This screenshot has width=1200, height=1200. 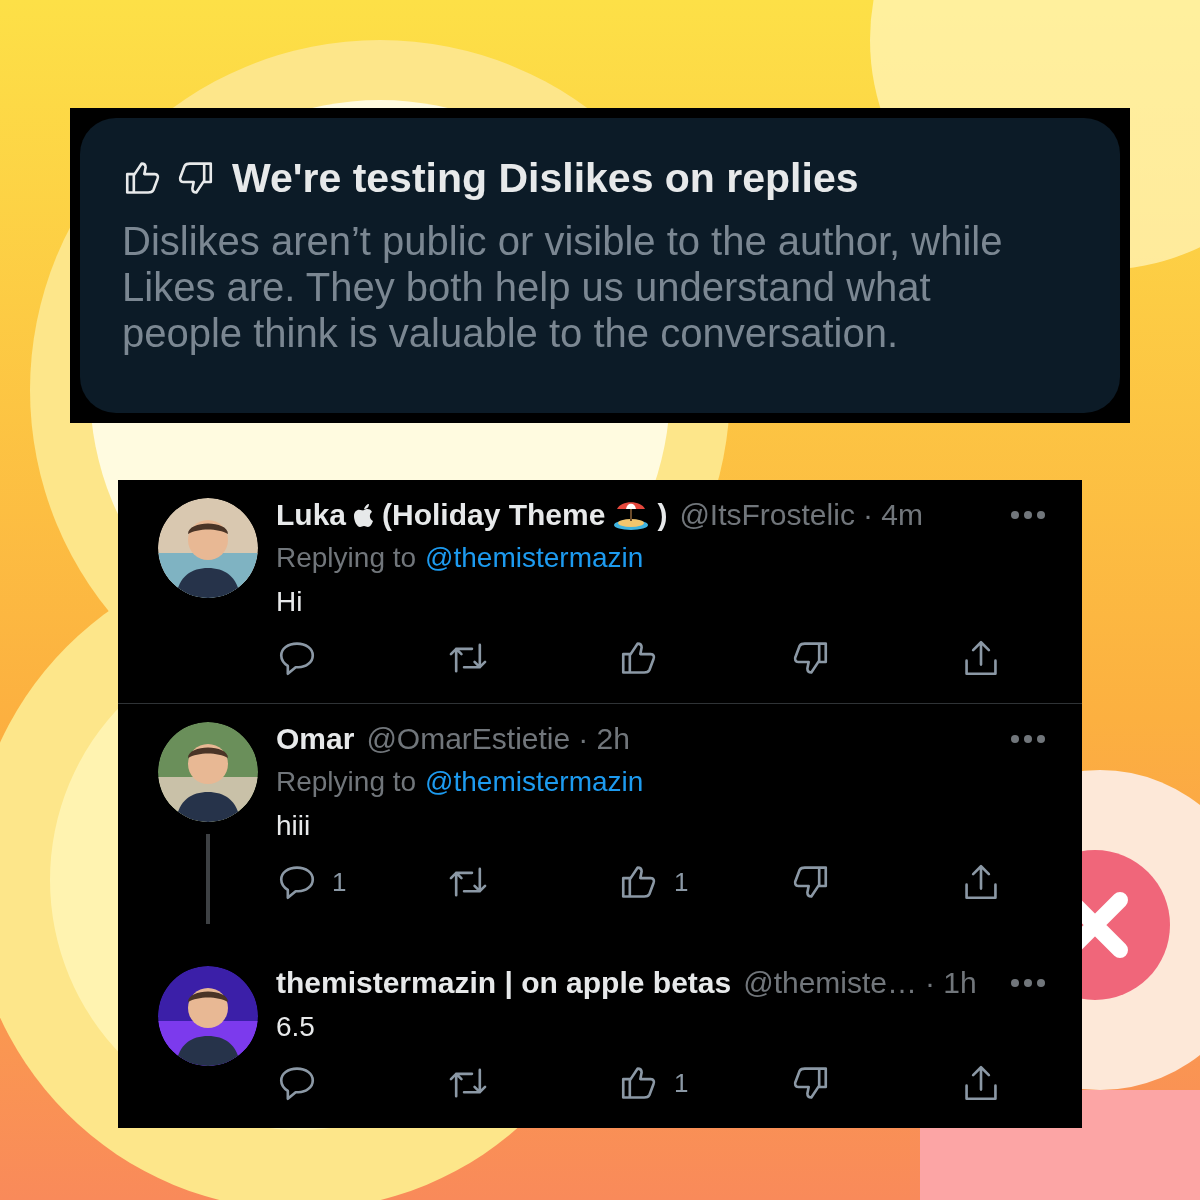 What do you see at coordinates (468, 739) in the screenshot?
I see `user-handle: @OmarEstietie` at bounding box center [468, 739].